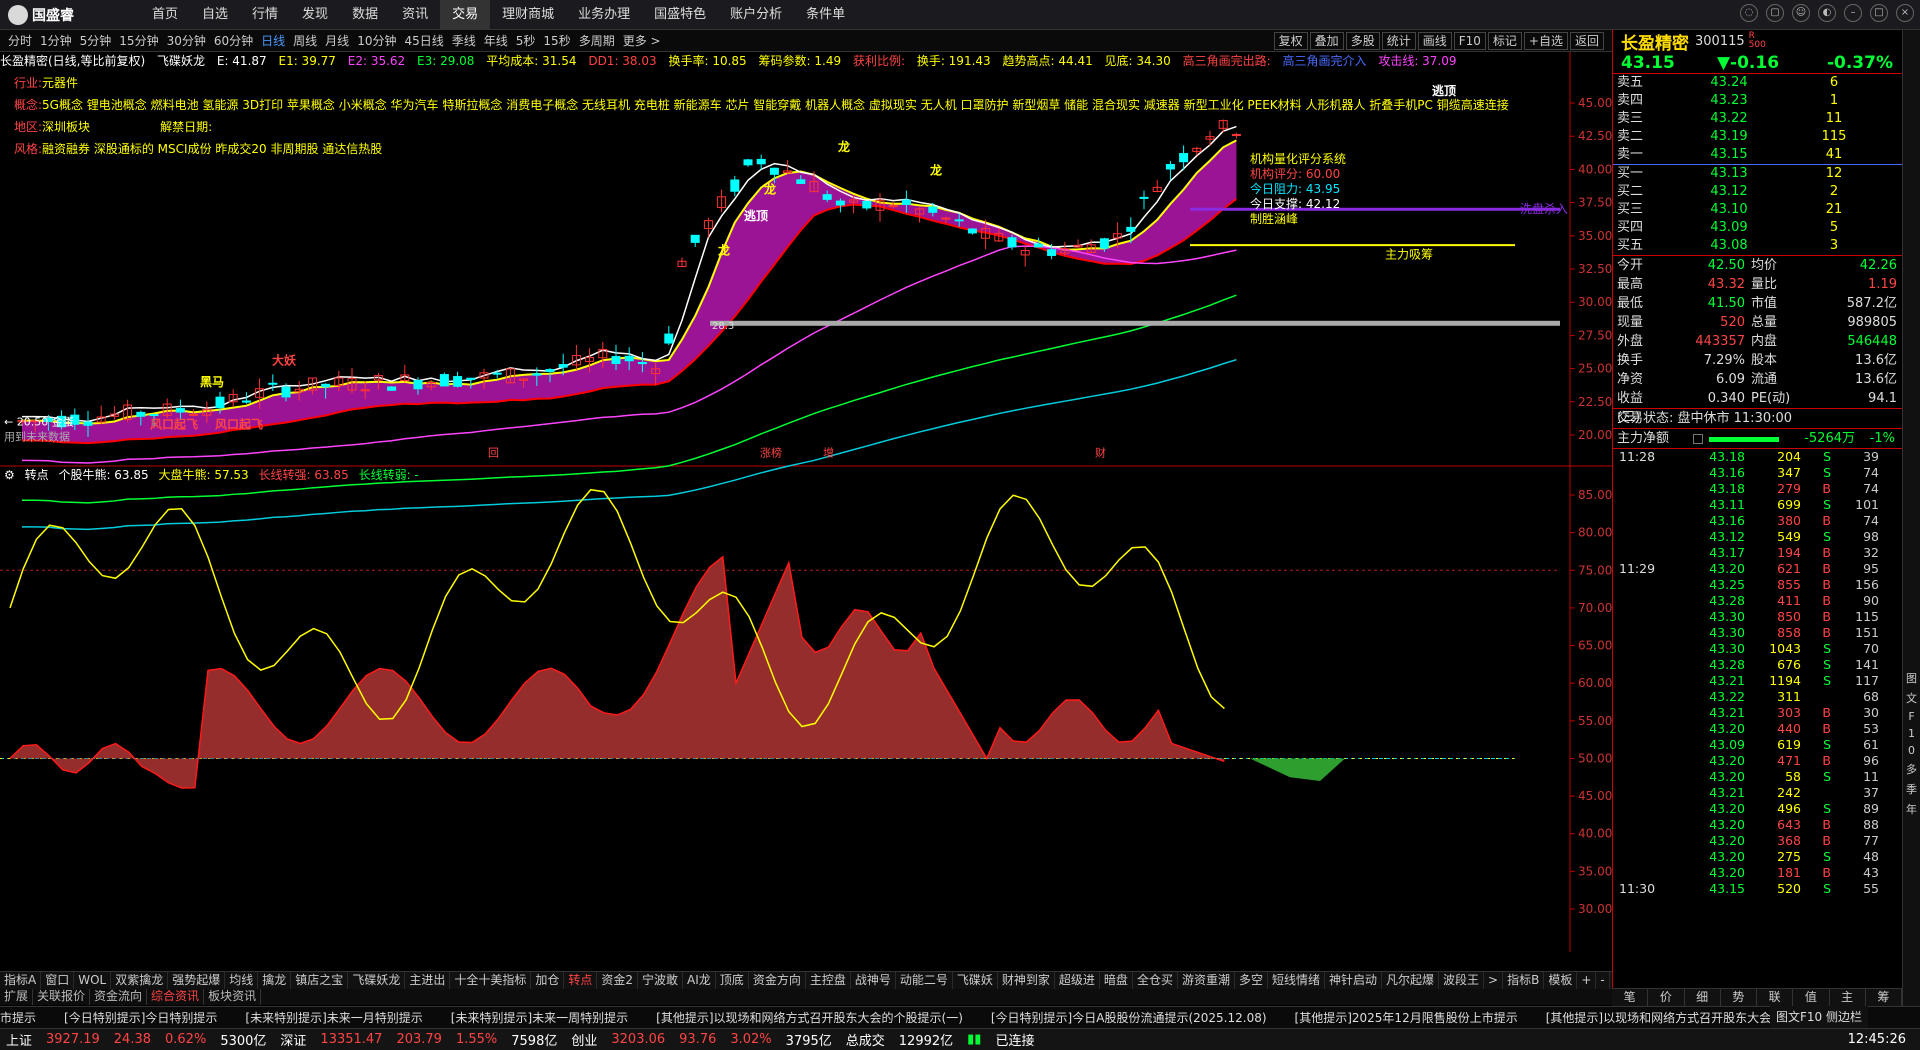 This screenshot has height=1050, width=1920. I want to click on indicator-tab-11: 加仓, so click(548, 980).